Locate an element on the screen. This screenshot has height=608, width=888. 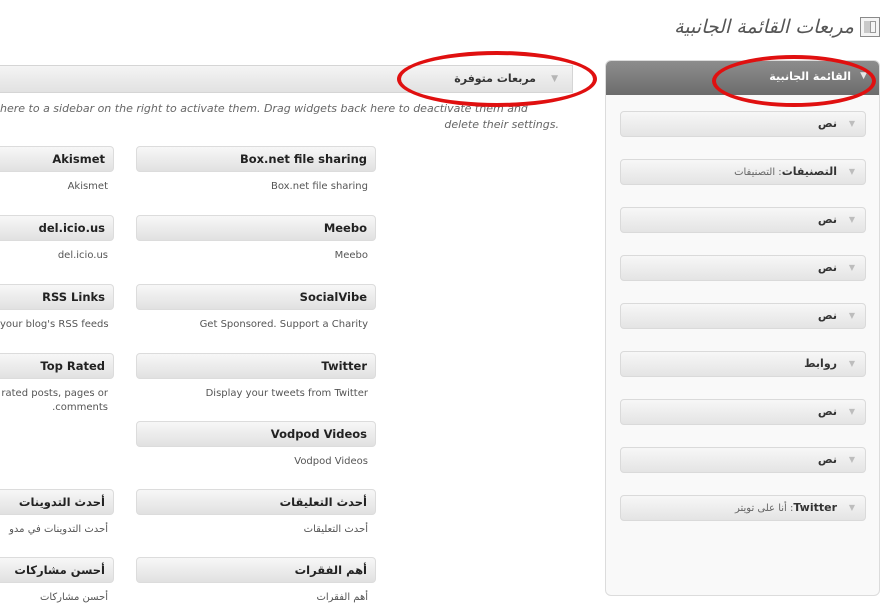
widget-socialvibe: SocialVibe is located at coordinates (256, 297).